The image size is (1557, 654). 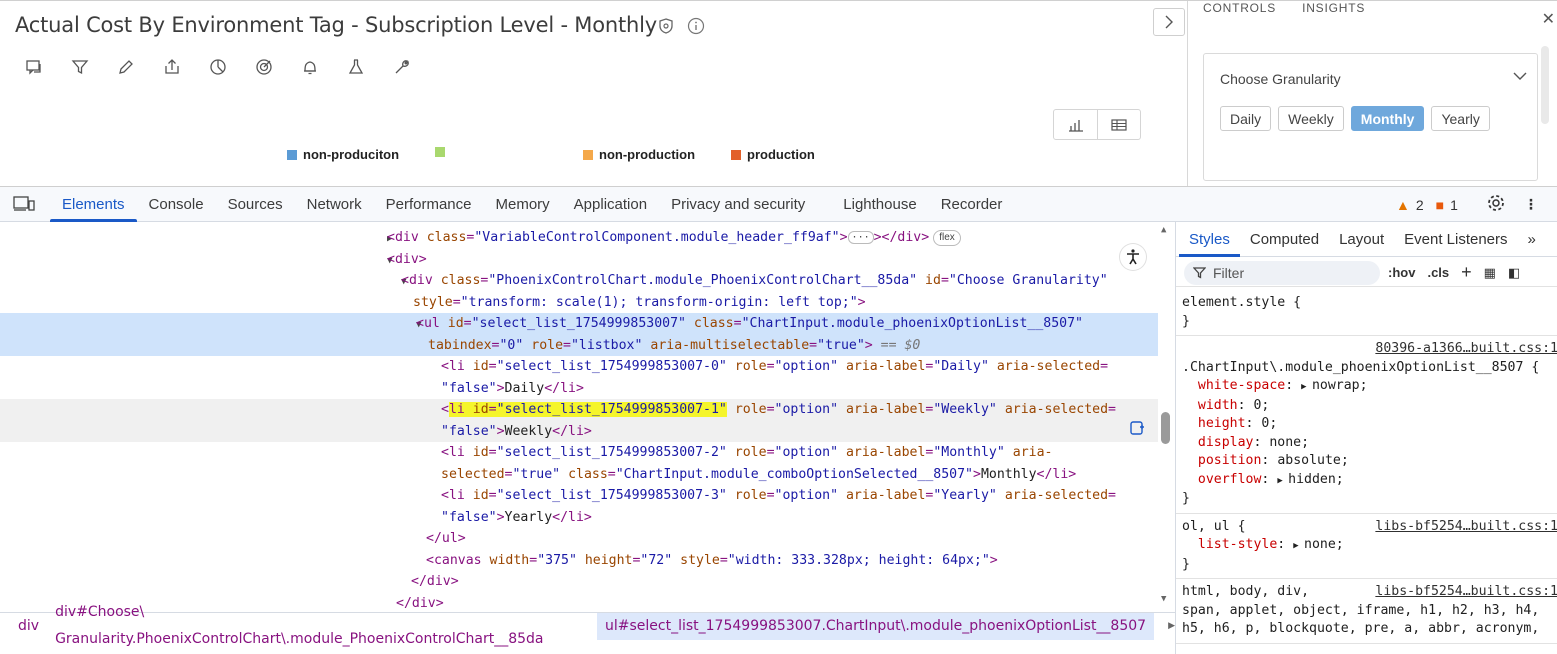 What do you see at coordinates (1075, 124) in the screenshot?
I see `bar-chart-icon` at bounding box center [1075, 124].